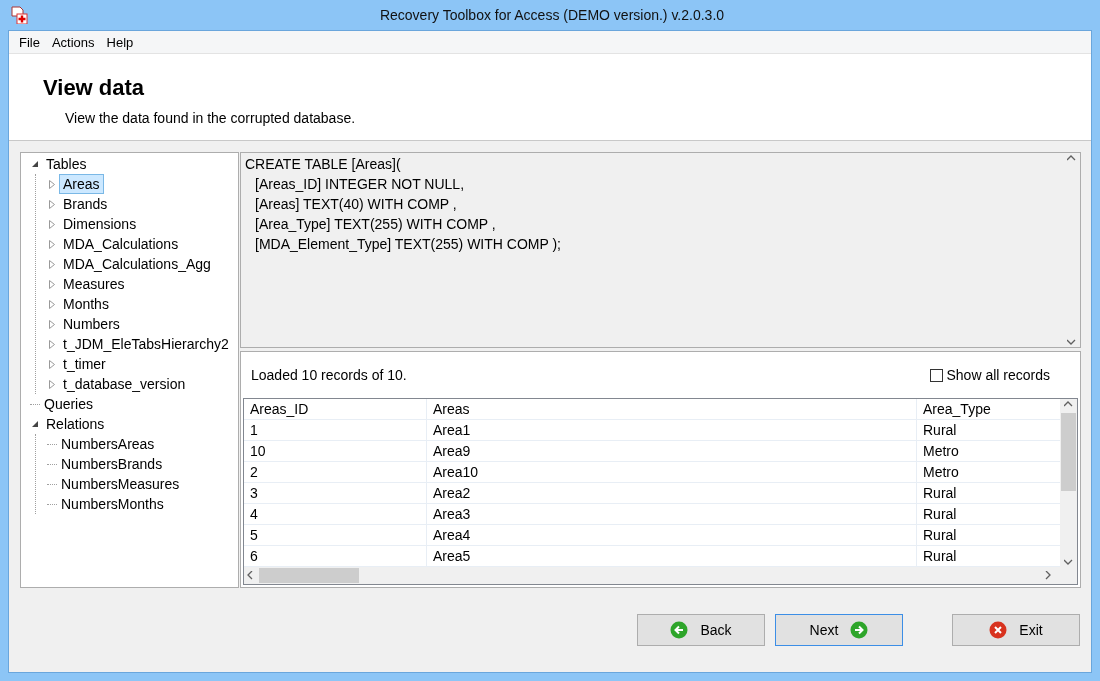  I want to click on tree-item: NumbersAreas, so click(108, 444).